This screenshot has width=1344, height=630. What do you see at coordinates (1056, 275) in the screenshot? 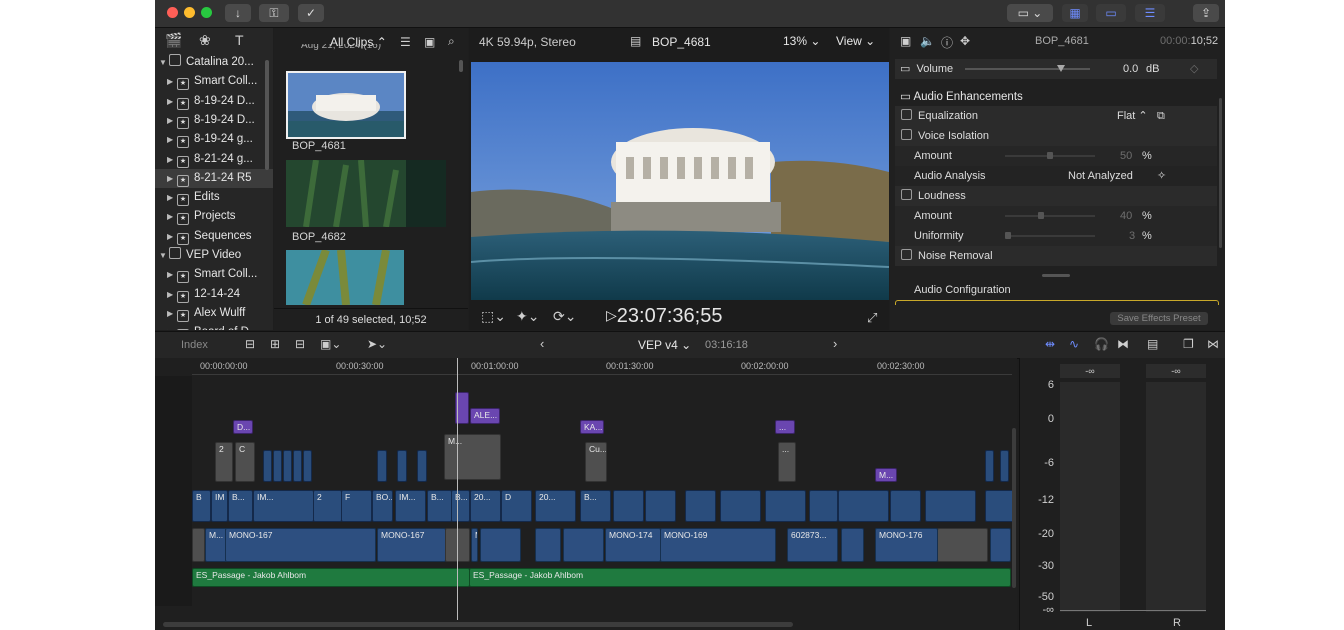
I see `resize-handle` at bounding box center [1056, 275].